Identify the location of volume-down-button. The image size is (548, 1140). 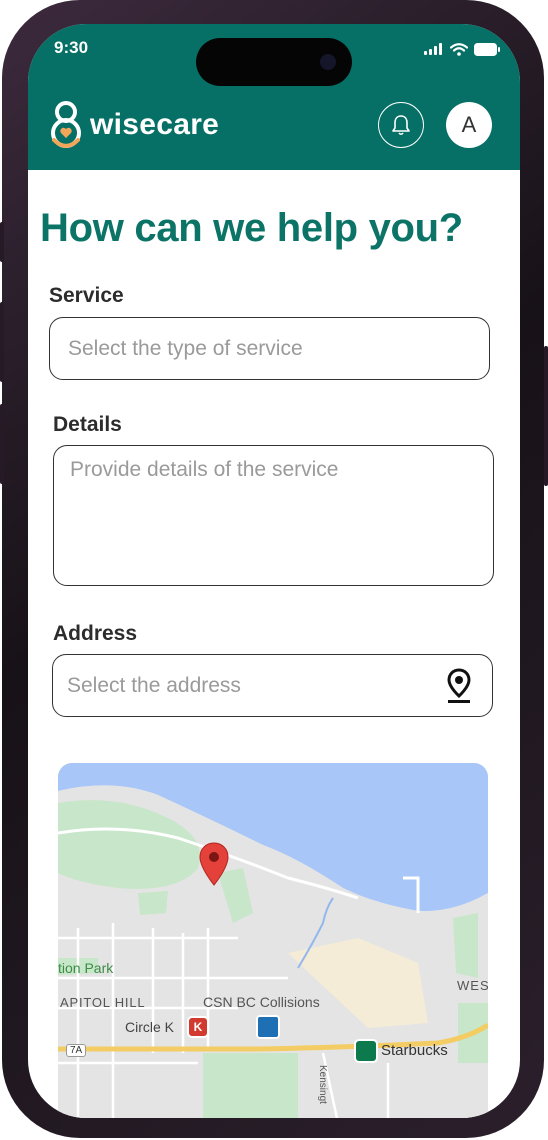
(2, 444).